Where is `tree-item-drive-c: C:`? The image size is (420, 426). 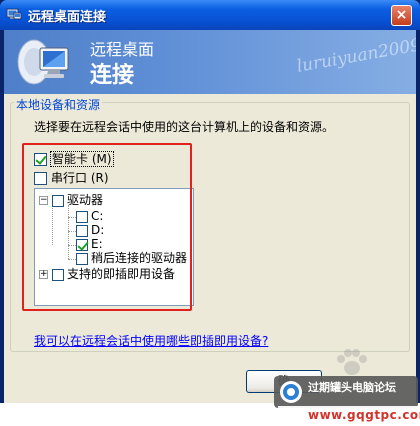
tree-item-drive-c: C: is located at coordinates (89, 216).